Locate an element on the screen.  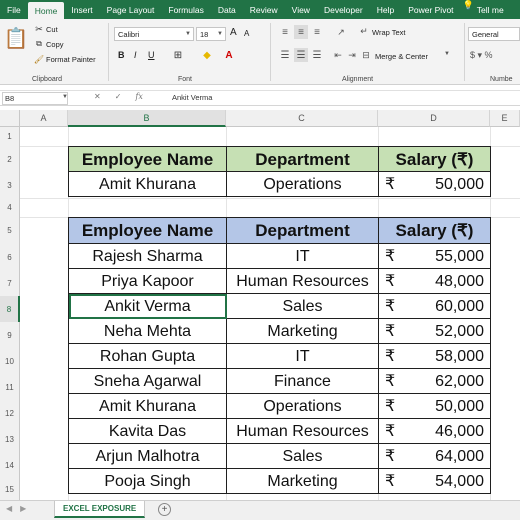
column-header-a: A is located at coordinates (44, 118).